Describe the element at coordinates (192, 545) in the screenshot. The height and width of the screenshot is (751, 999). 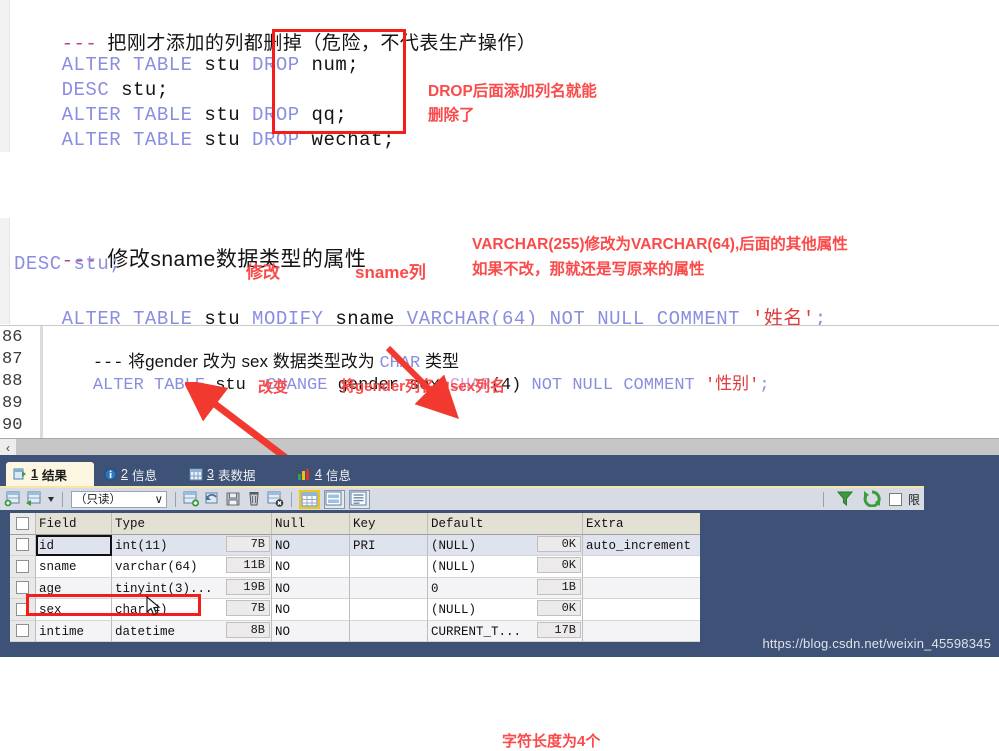
I see `cell-type: int(11) 7B` at that location.